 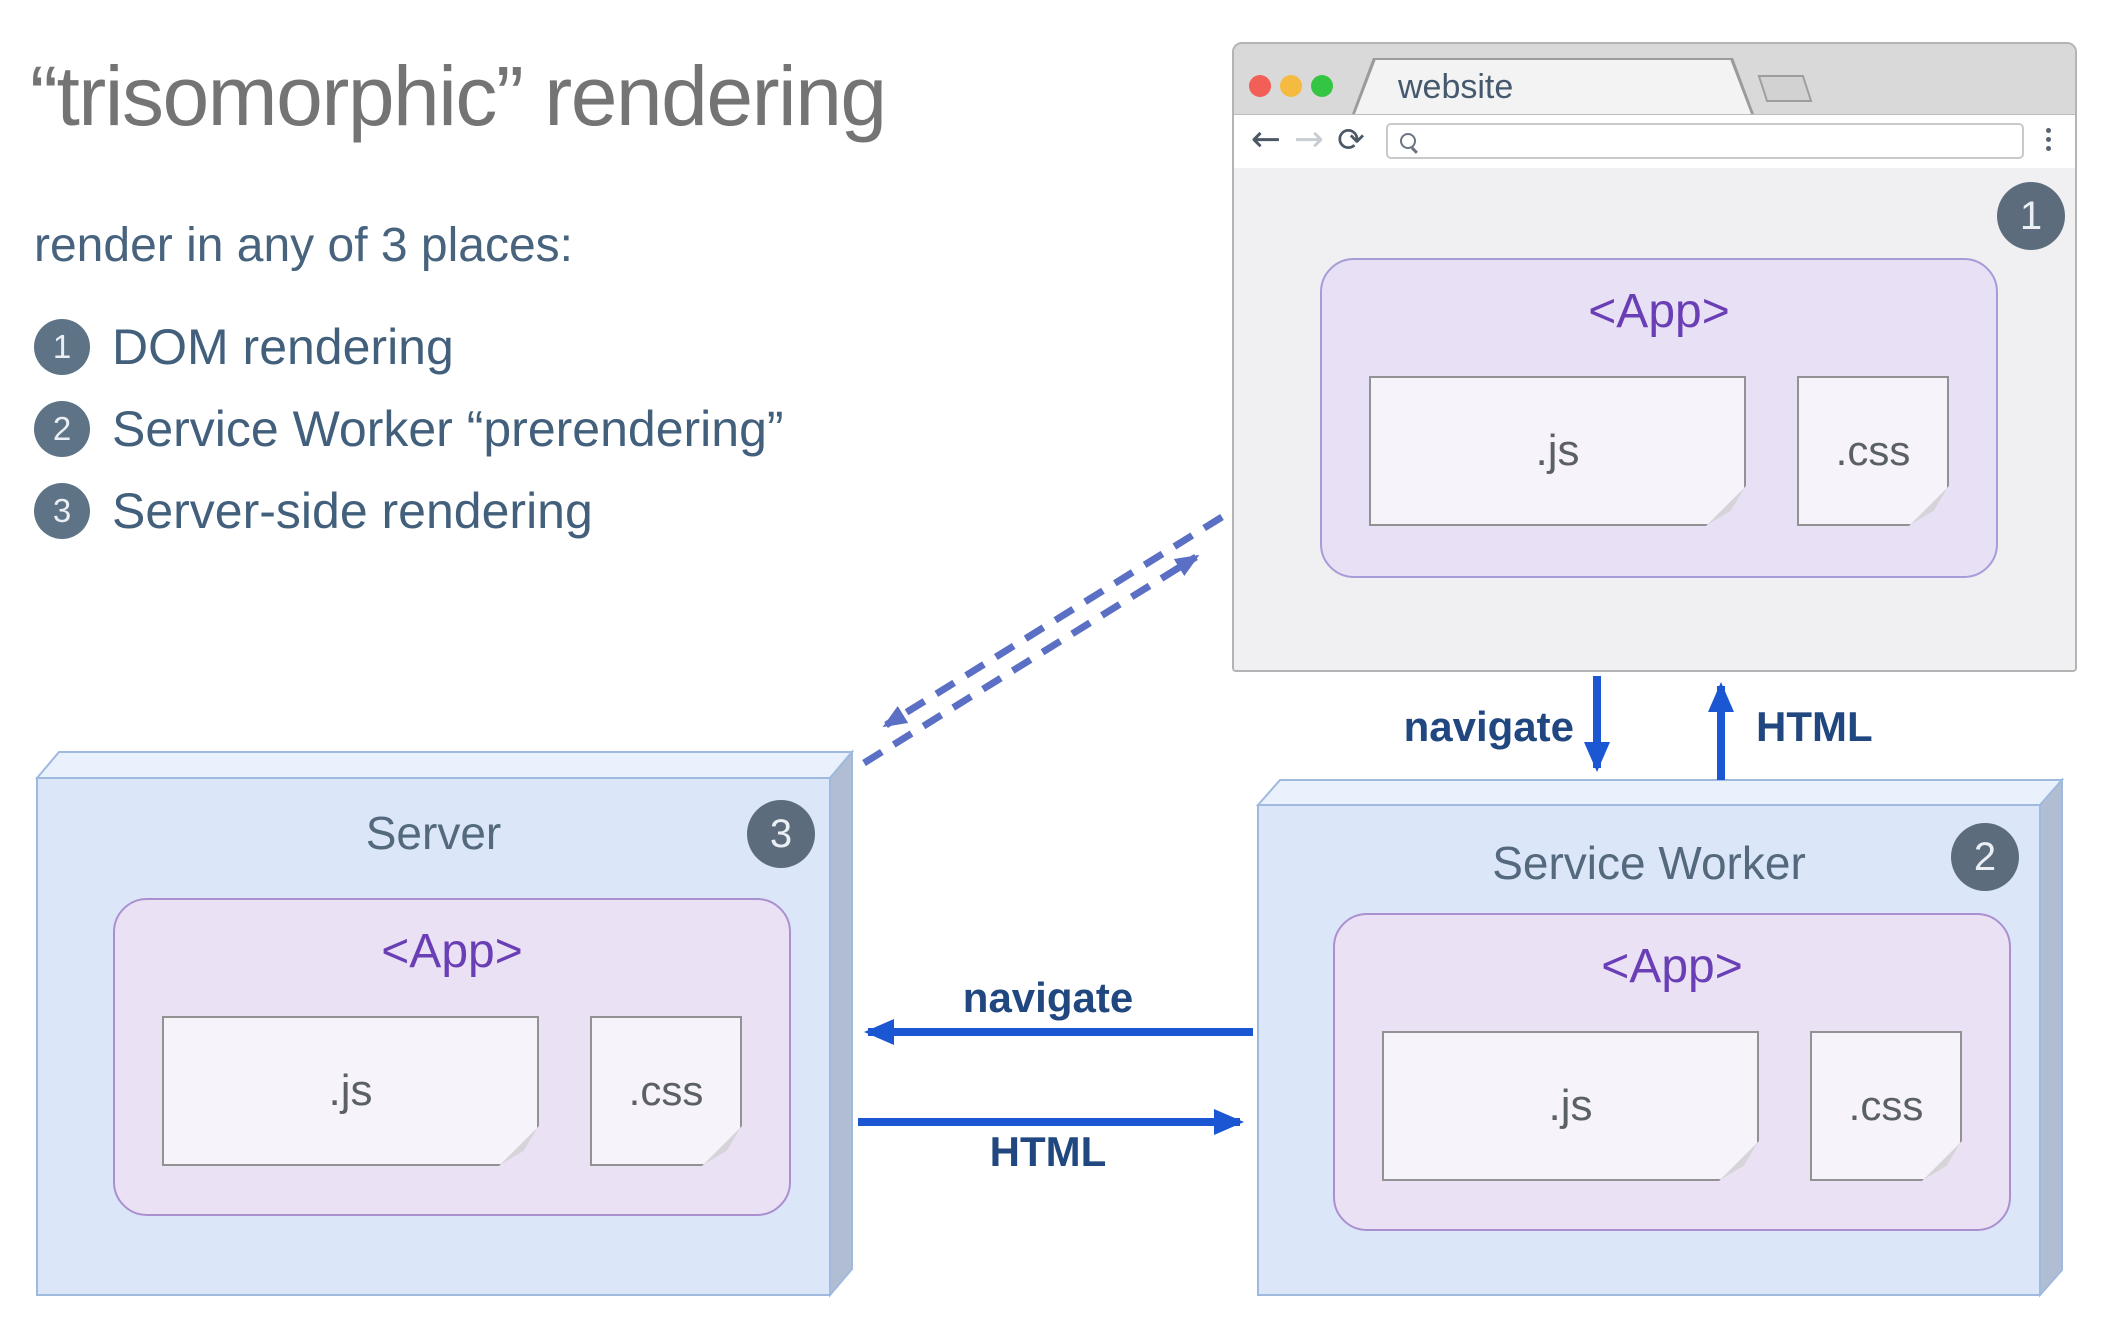 I want to click on navigate-left-label: navigate, so click(x=1048, y=997).